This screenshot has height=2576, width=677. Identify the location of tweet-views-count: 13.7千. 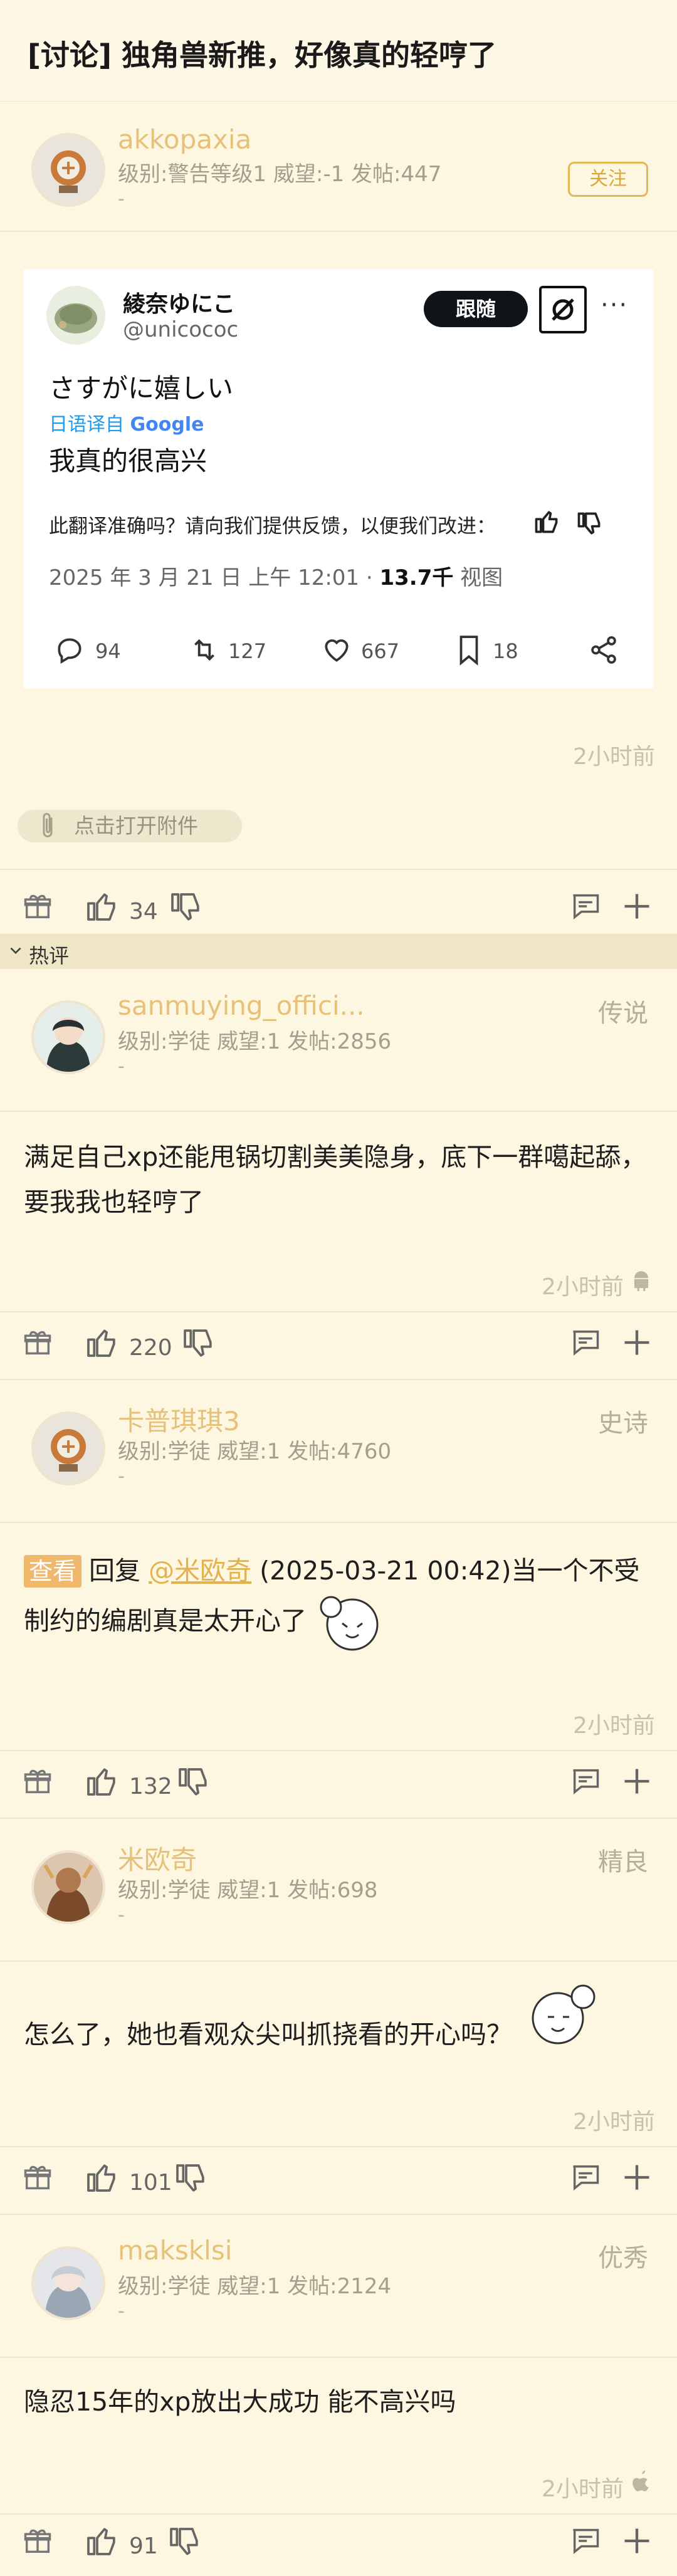
(416, 577).